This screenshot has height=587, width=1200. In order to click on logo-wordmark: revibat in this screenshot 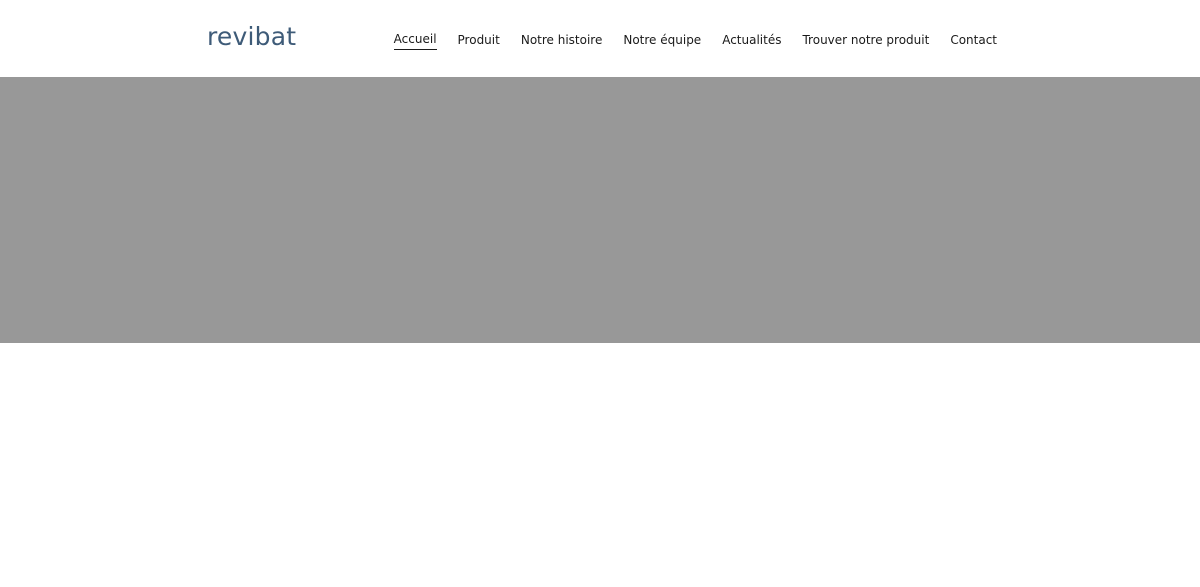, I will do `click(252, 36)`.